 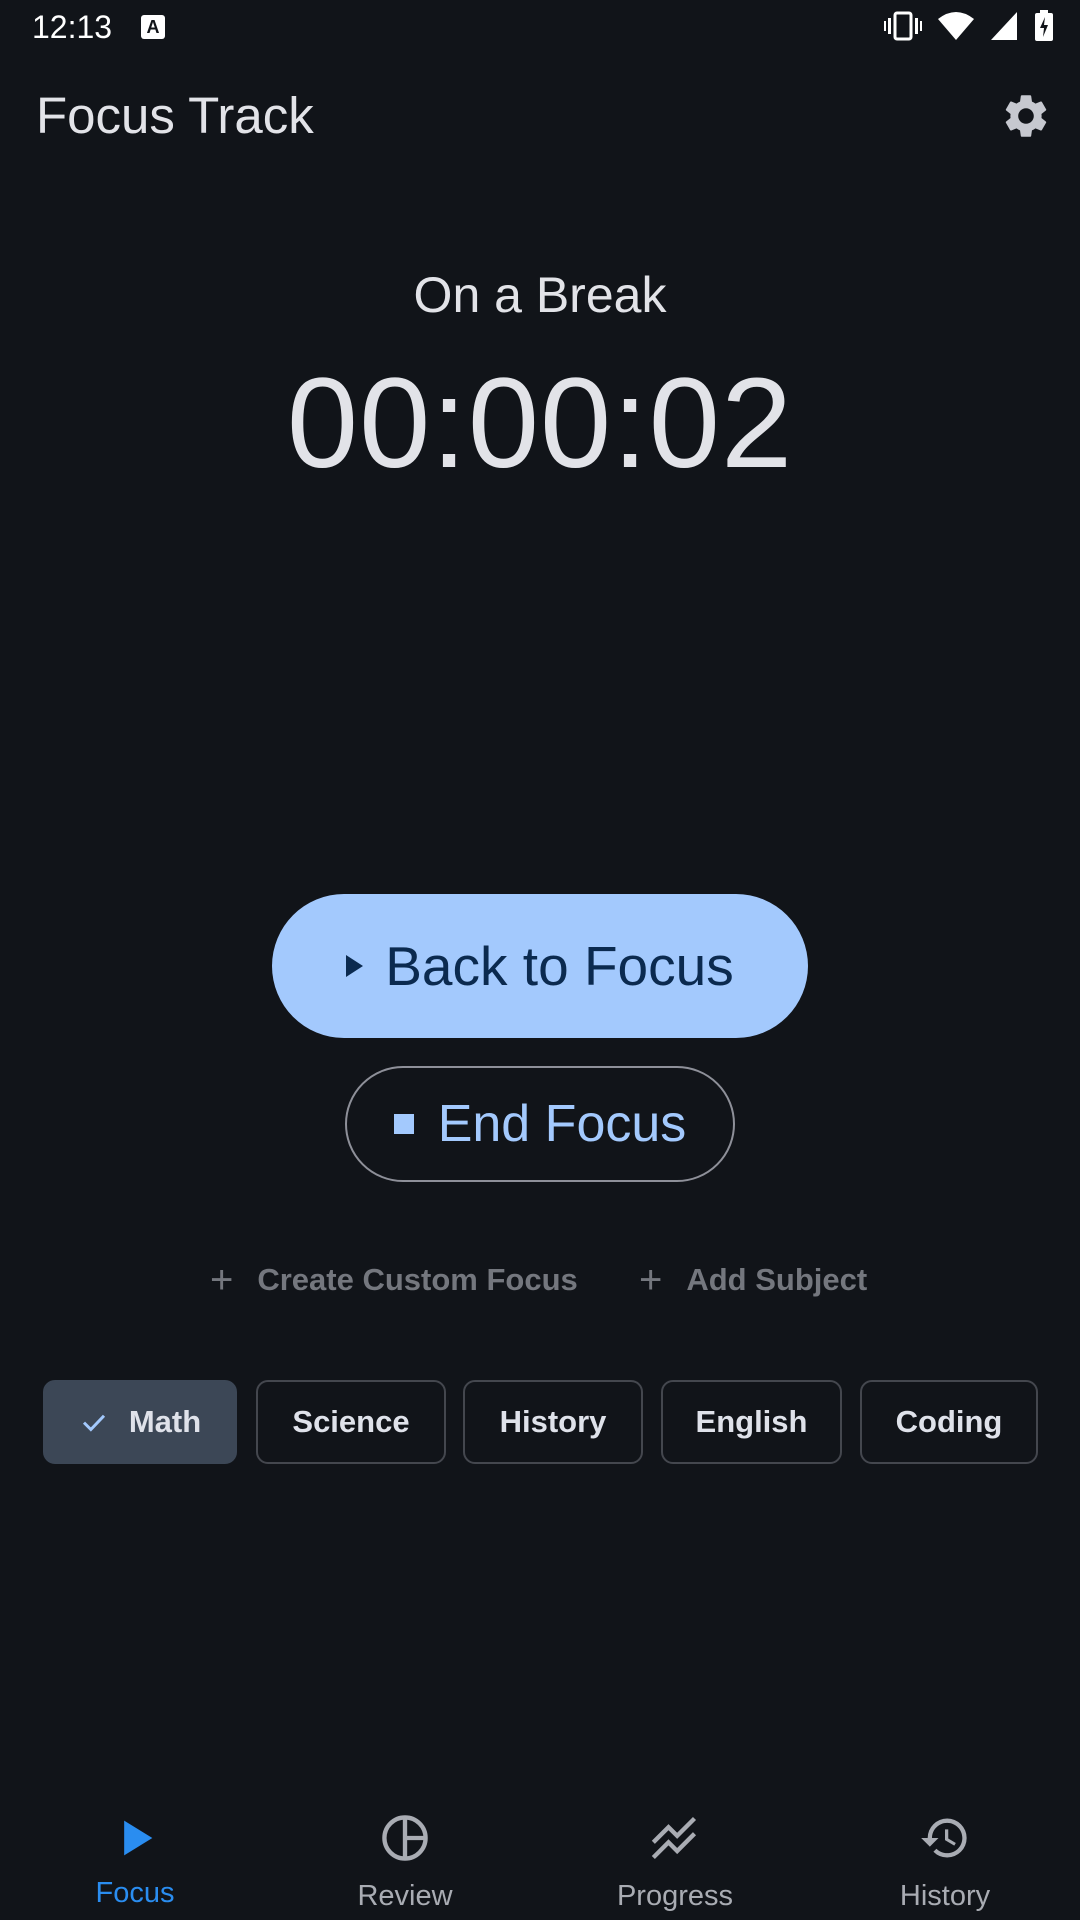 I want to click on chip-label: English, so click(x=751, y=1421).